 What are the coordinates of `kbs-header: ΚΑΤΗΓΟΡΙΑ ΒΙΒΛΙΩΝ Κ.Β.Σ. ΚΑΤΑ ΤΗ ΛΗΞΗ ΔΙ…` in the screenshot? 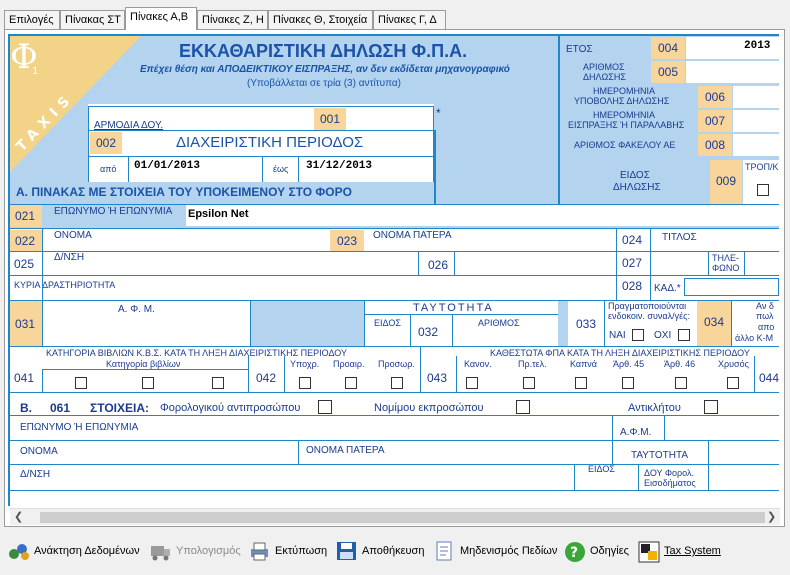 It's located at (197, 353).